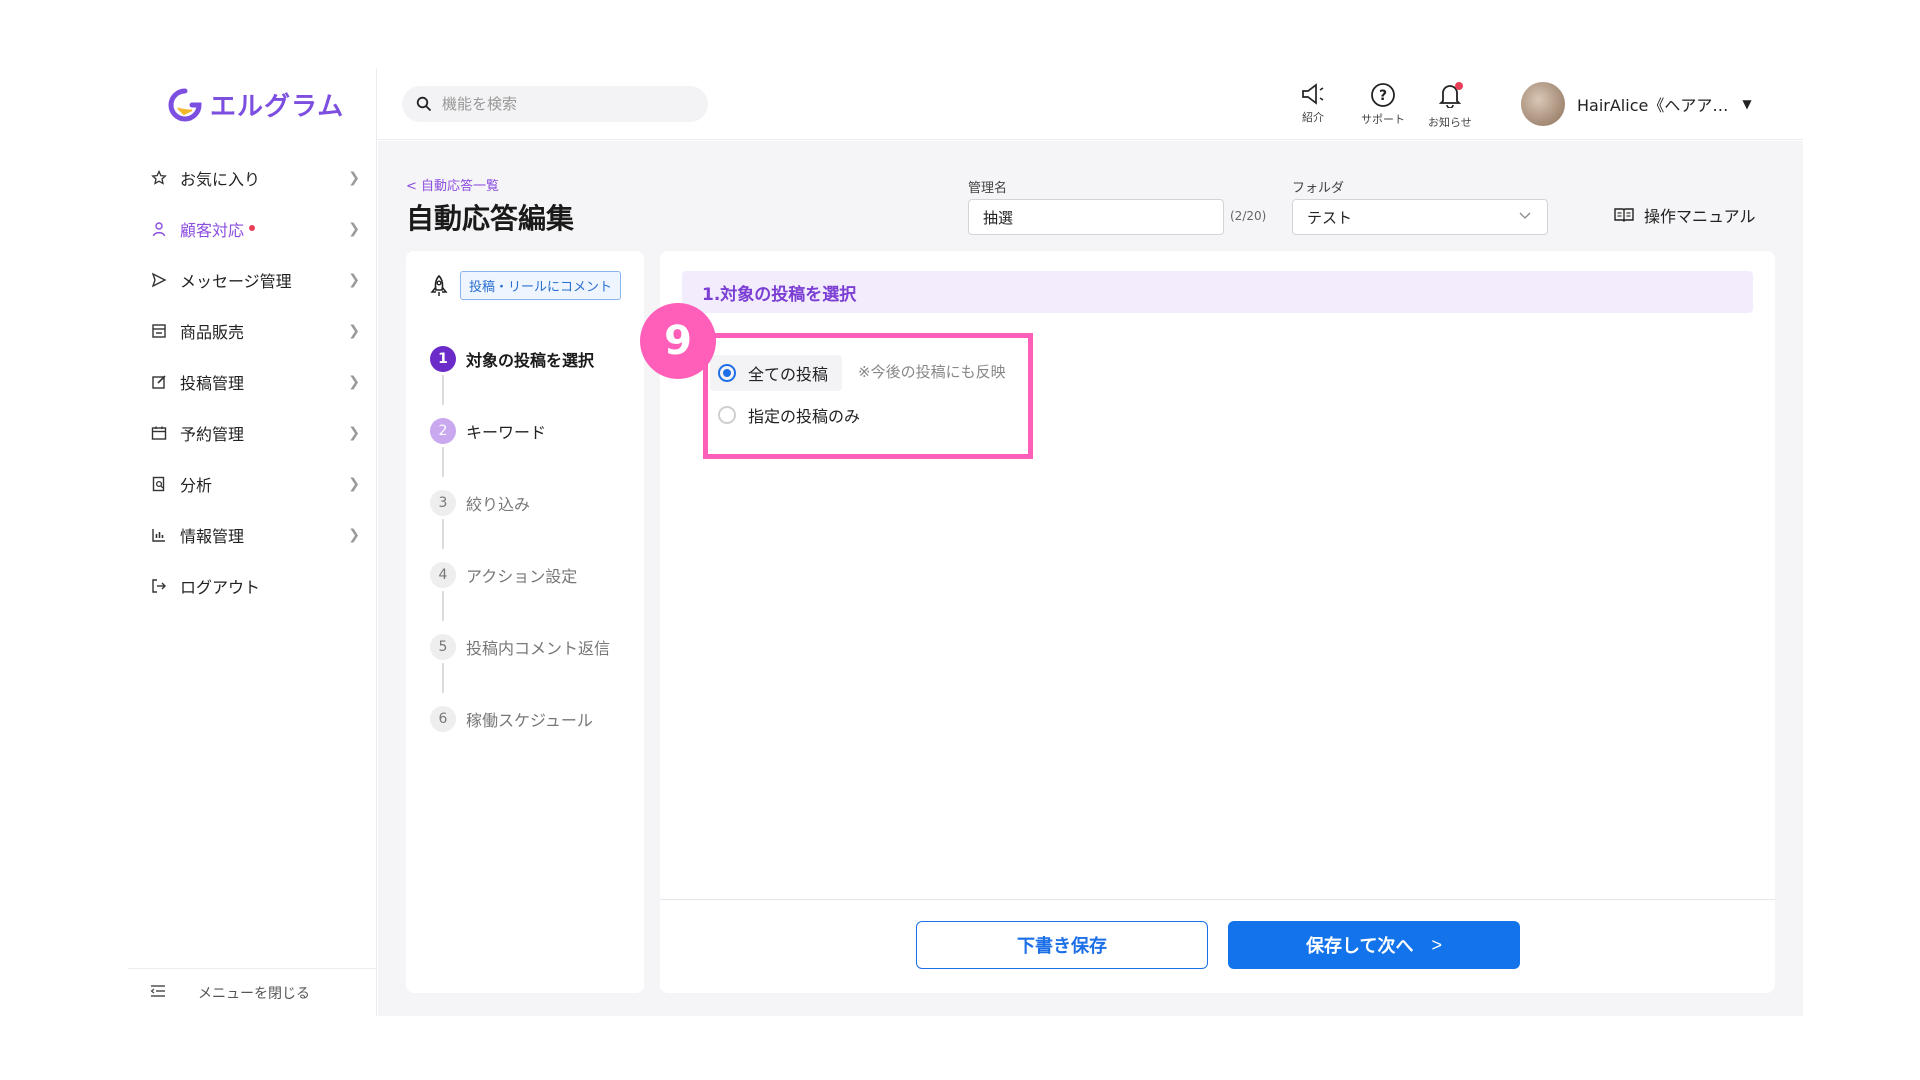  What do you see at coordinates (185, 104) in the screenshot?
I see `logo-icon` at bounding box center [185, 104].